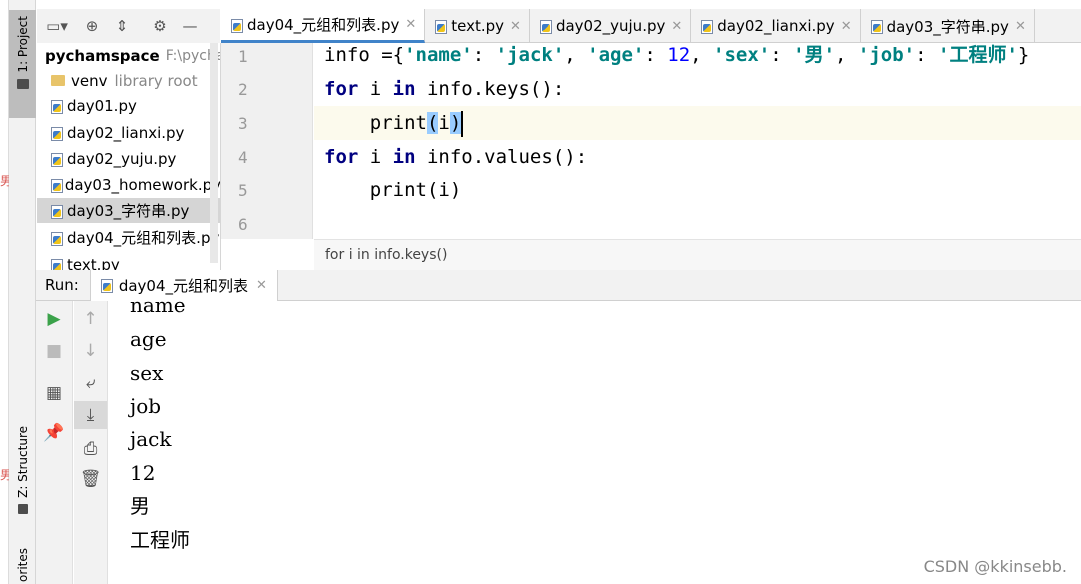  I want to click on console-line: age, so click(148, 339).